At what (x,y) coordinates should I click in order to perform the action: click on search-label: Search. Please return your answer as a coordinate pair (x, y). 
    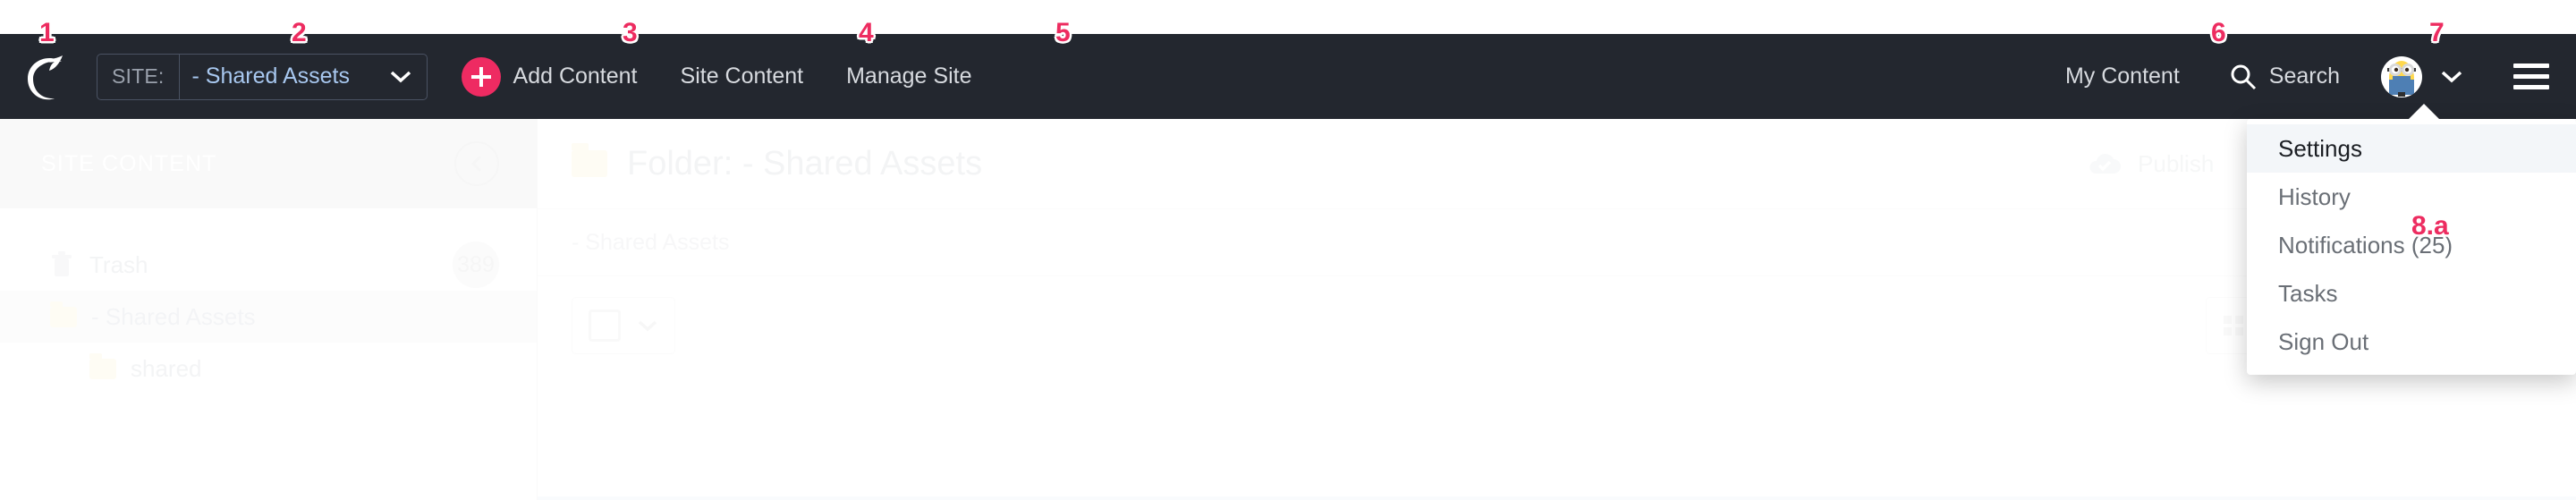
    Looking at the image, I should click on (2304, 76).